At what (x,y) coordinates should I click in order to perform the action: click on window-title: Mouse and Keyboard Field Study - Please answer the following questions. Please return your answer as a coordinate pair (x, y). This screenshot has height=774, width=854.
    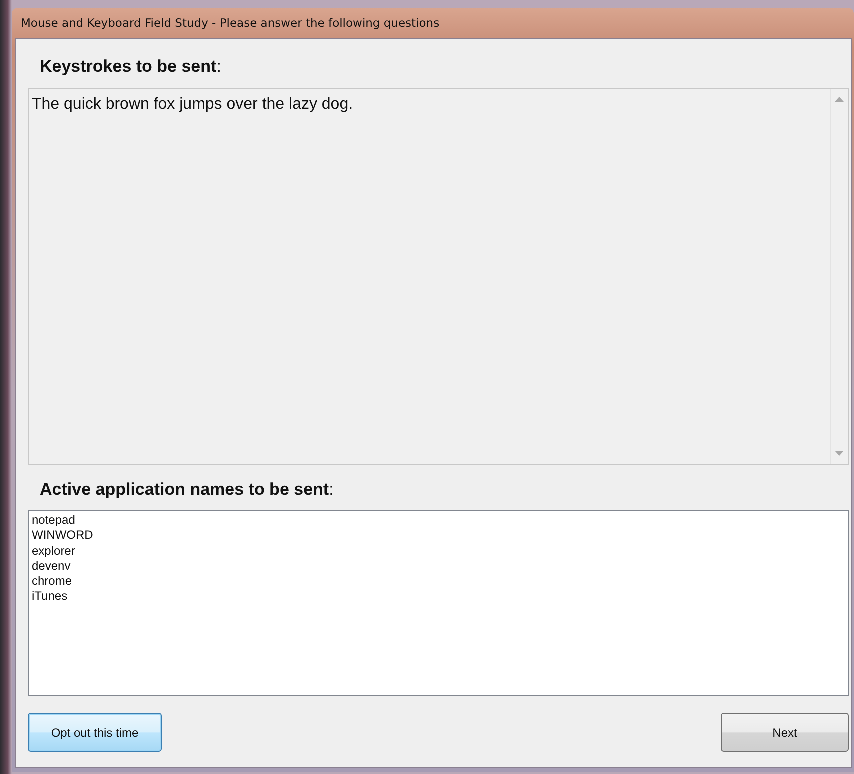
    Looking at the image, I should click on (230, 23).